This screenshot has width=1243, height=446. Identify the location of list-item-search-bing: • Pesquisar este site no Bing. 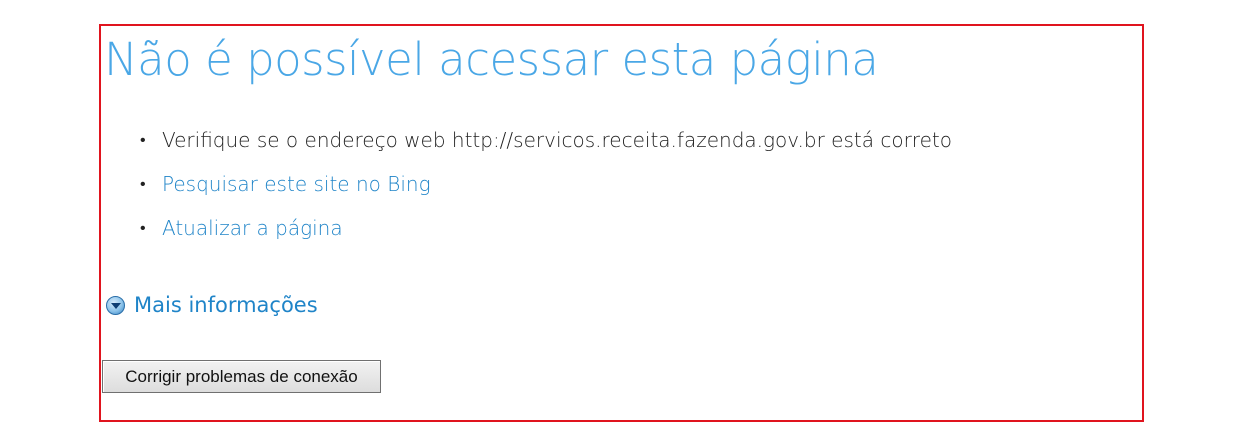
(546, 188).